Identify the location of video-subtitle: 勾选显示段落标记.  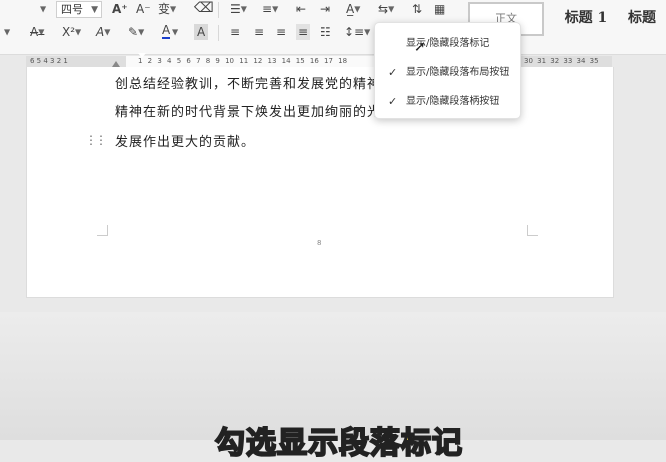
(338, 443).